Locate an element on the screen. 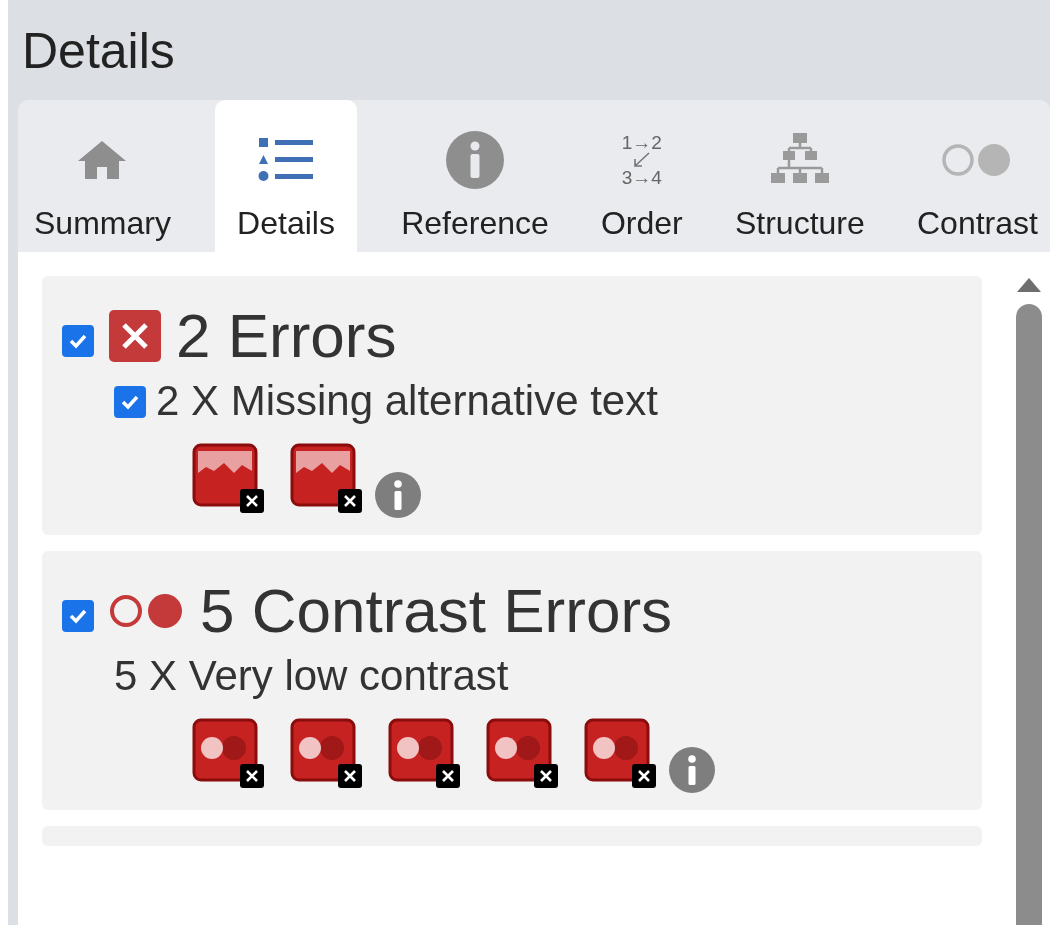 The width and height of the screenshot is (1050, 925). issue-label: 2 X Missing alternative text is located at coordinates (407, 401).